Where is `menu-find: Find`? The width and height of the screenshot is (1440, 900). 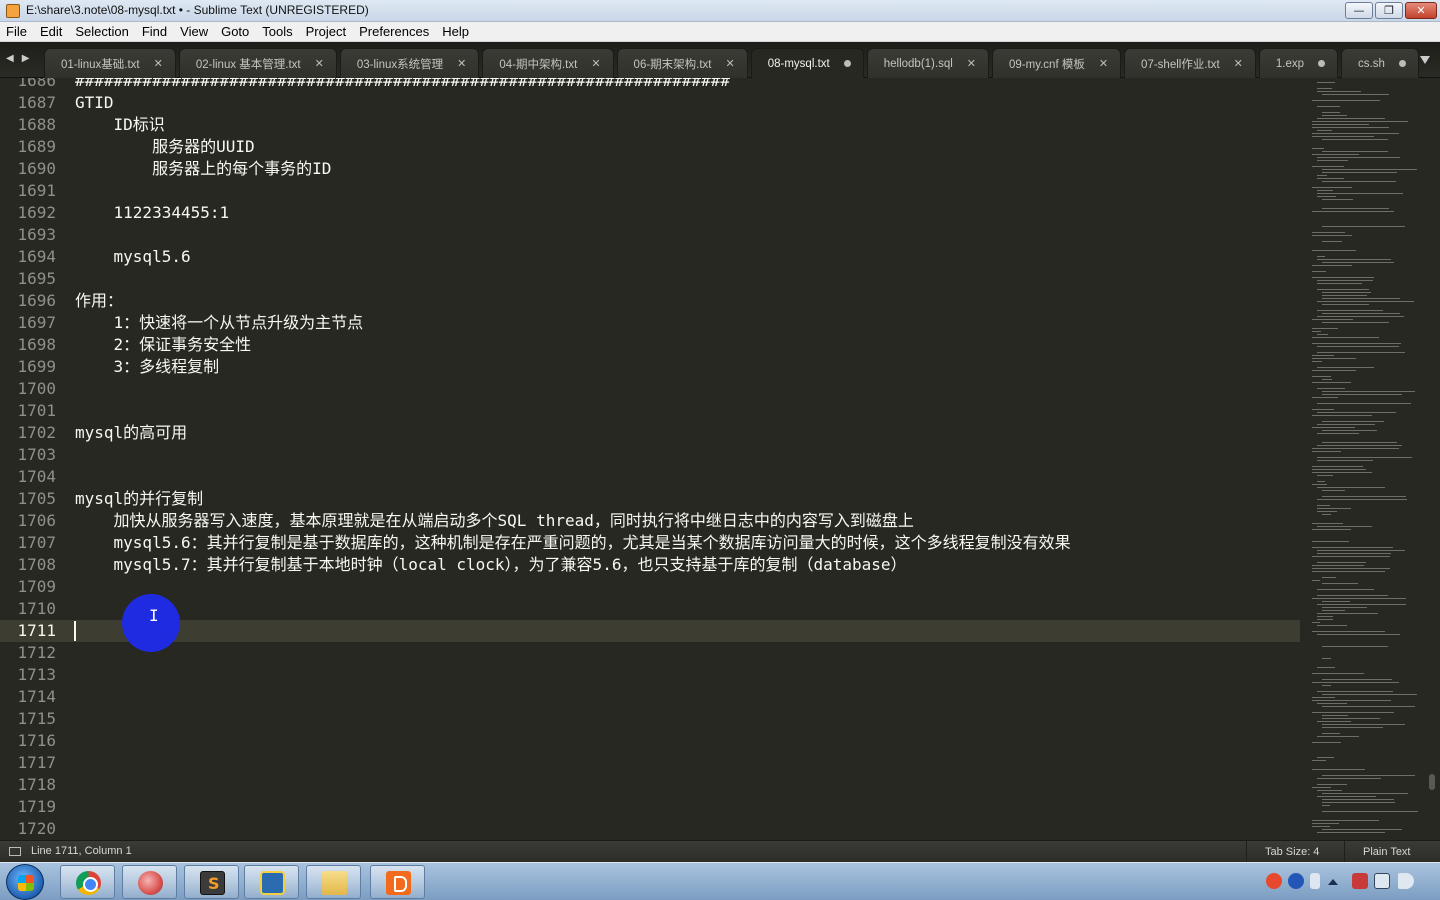
menu-find: Find is located at coordinates (154, 31).